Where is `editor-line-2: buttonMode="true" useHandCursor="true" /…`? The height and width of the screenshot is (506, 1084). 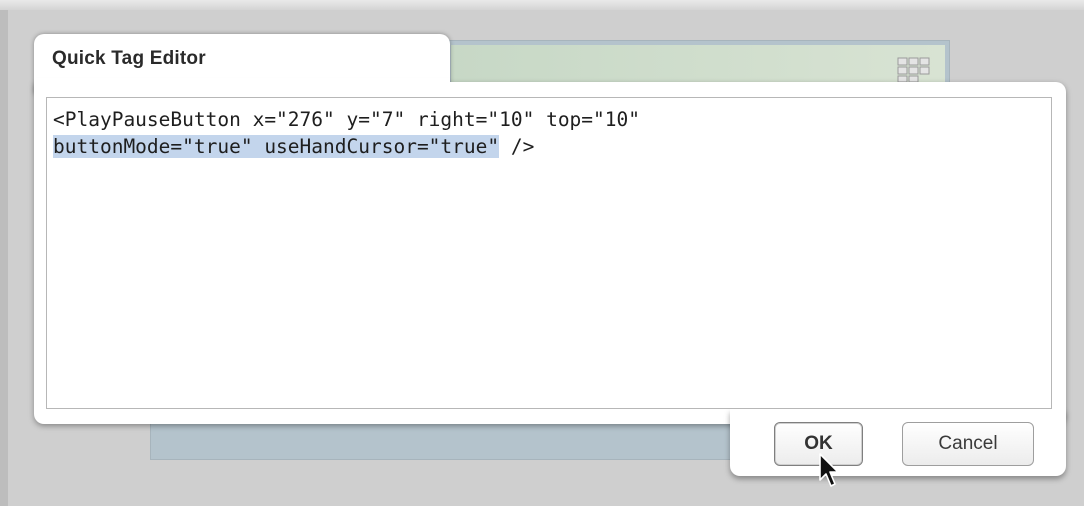 editor-line-2: buttonMode="true" useHandCursor="true" /… is located at coordinates (549, 146).